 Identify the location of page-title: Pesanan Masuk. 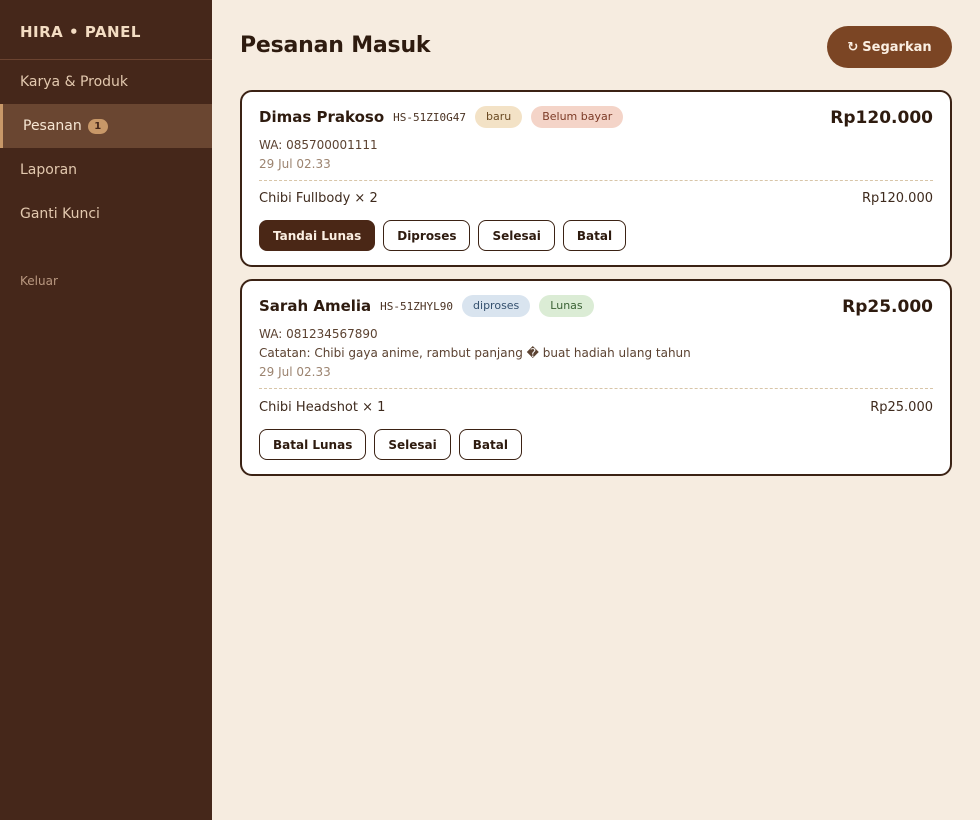
(335, 45).